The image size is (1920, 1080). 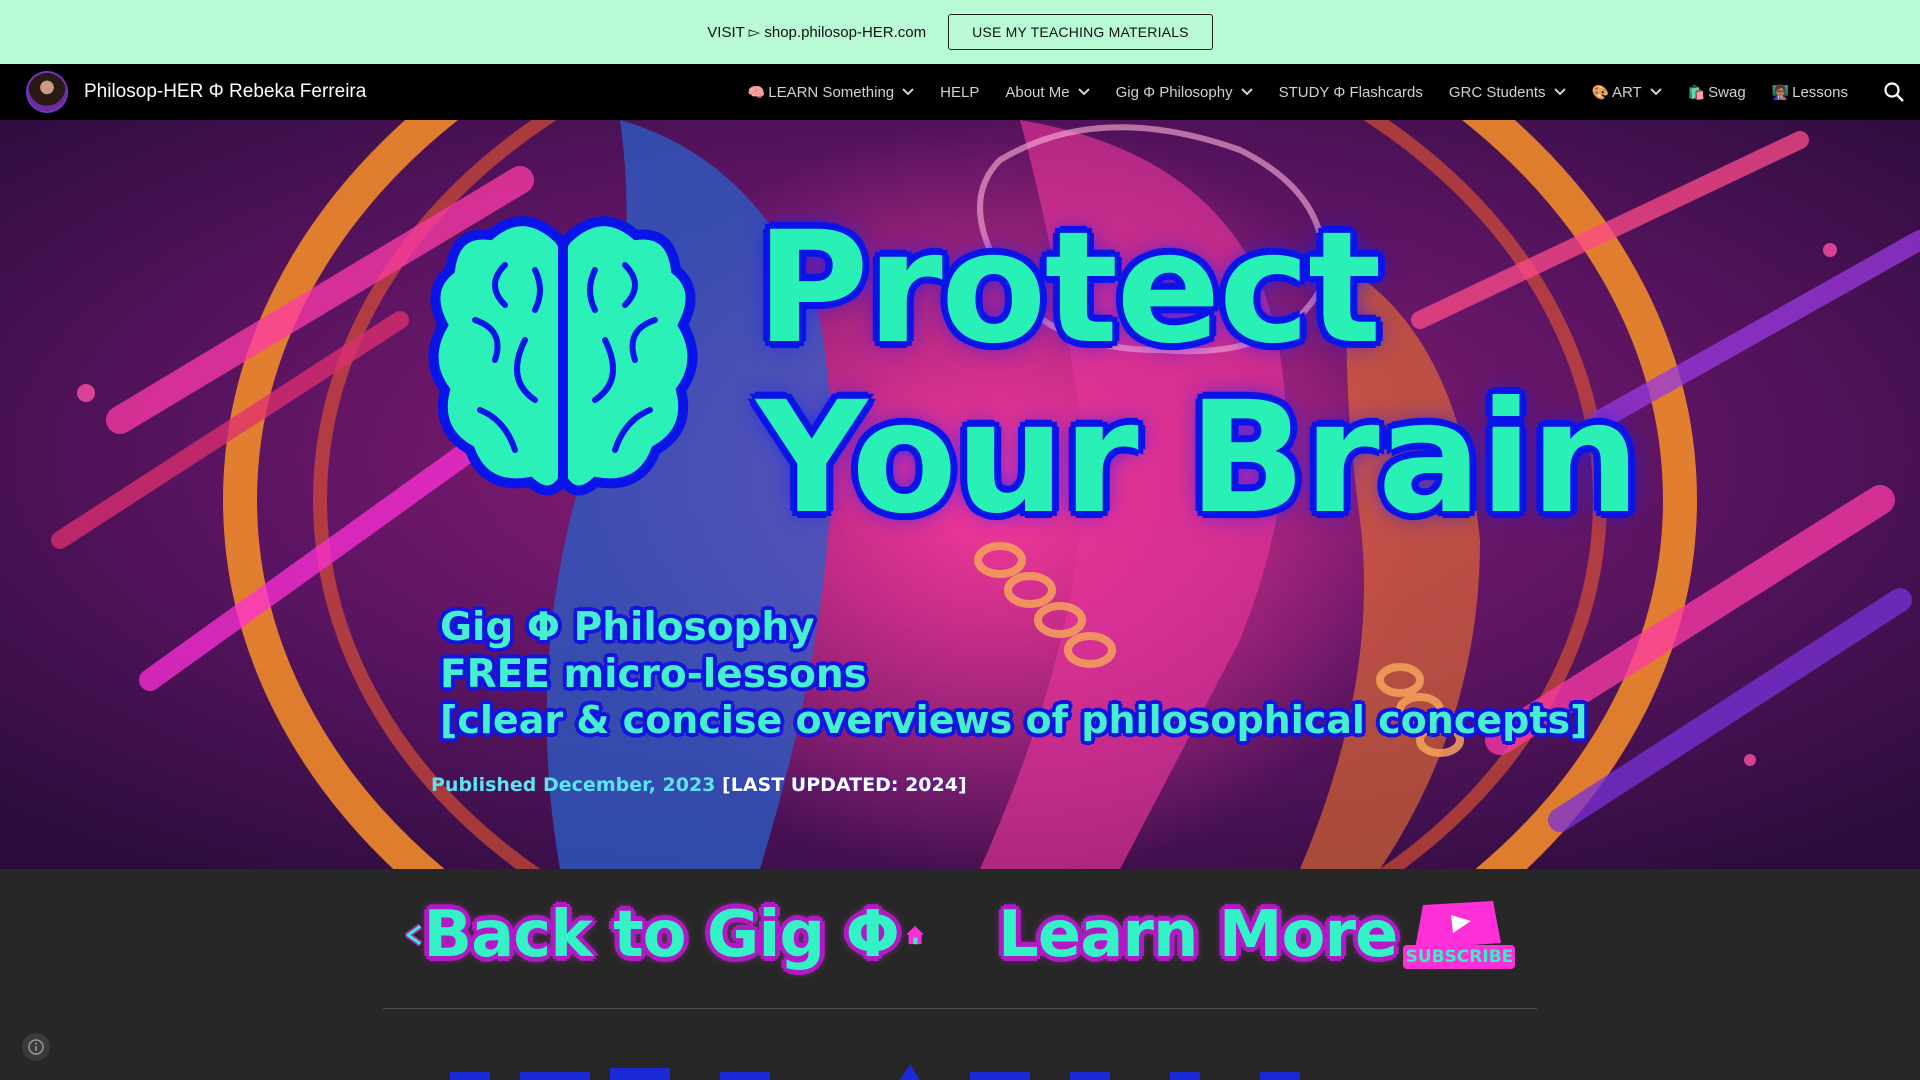 I want to click on nav-item-lessons: 👩🏽‍🏫 Lessons, so click(x=1810, y=92).